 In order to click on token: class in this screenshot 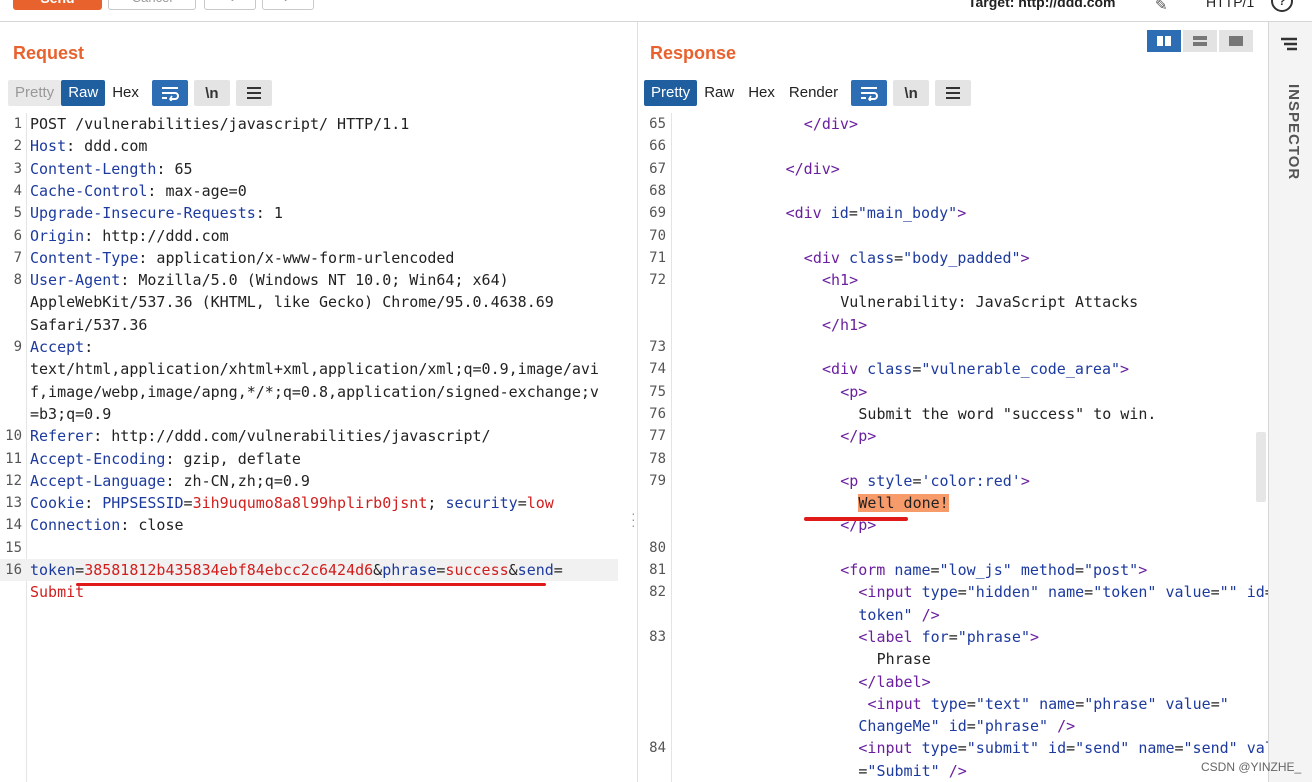, I will do `click(871, 257)`.